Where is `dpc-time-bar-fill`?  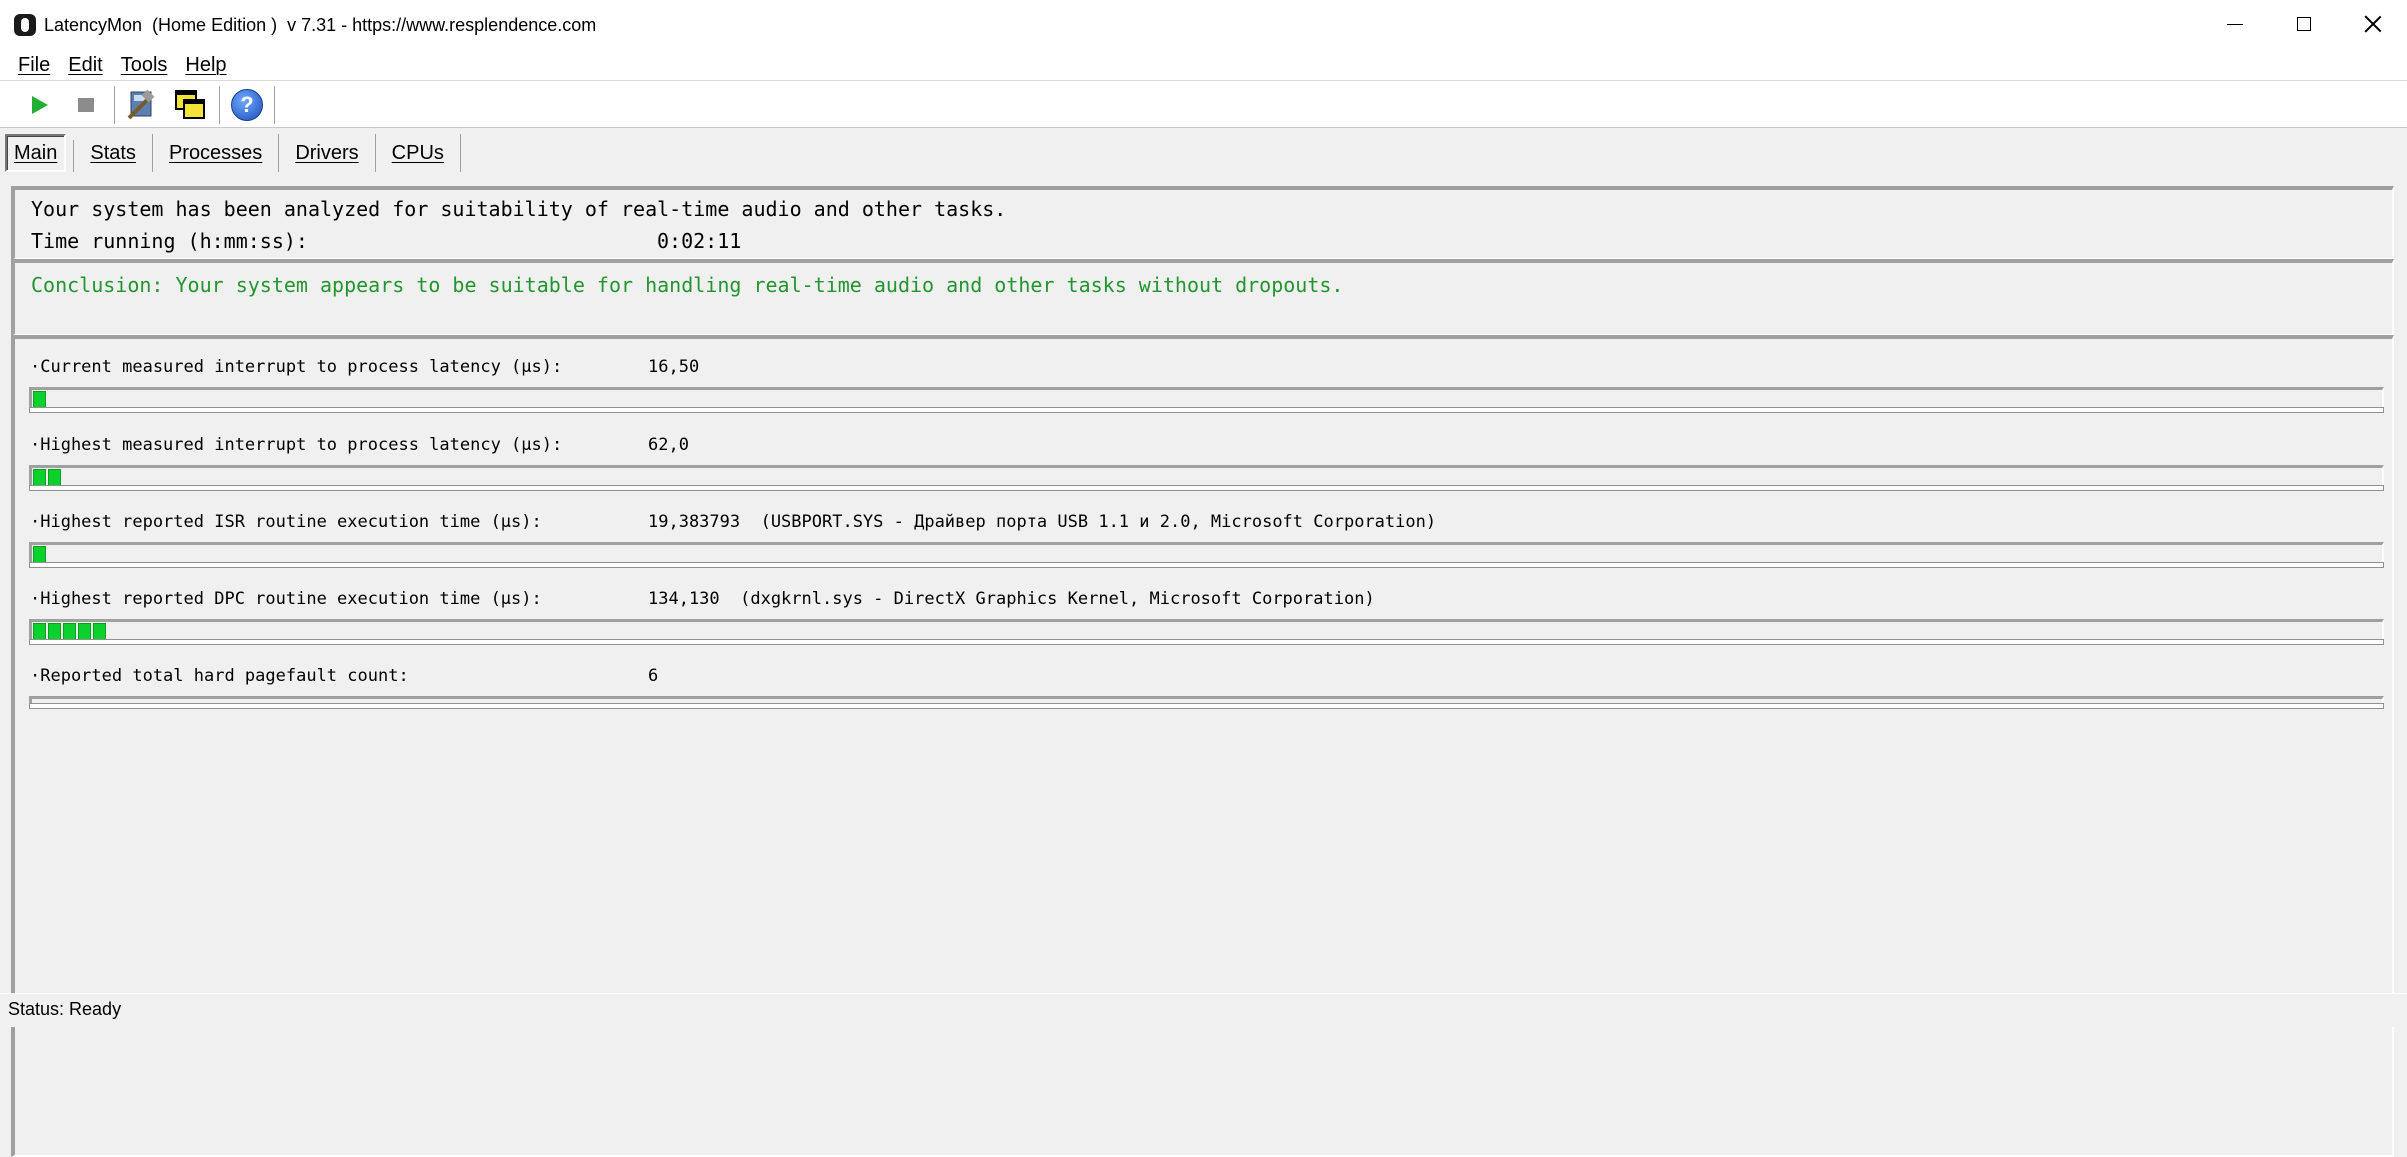
dpc-time-bar-fill is located at coordinates (70, 631).